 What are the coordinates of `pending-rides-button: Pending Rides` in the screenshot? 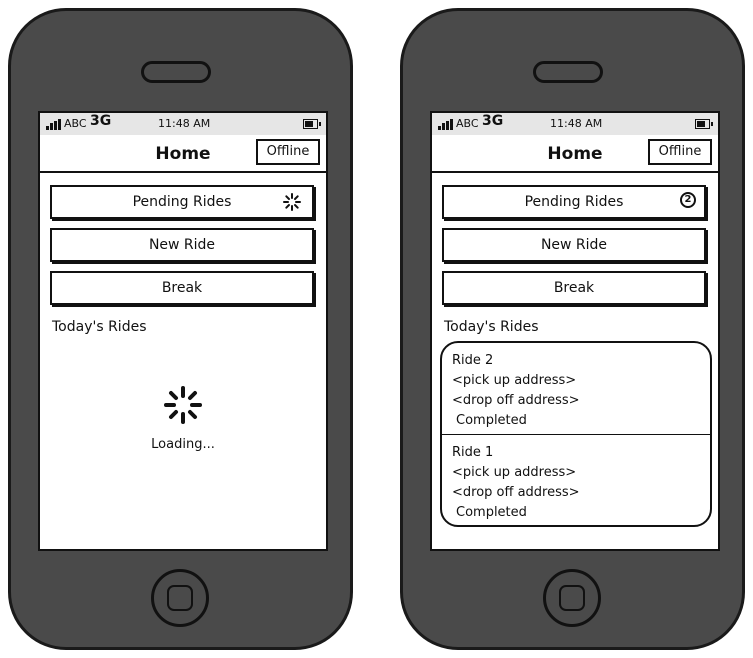 It's located at (182, 202).